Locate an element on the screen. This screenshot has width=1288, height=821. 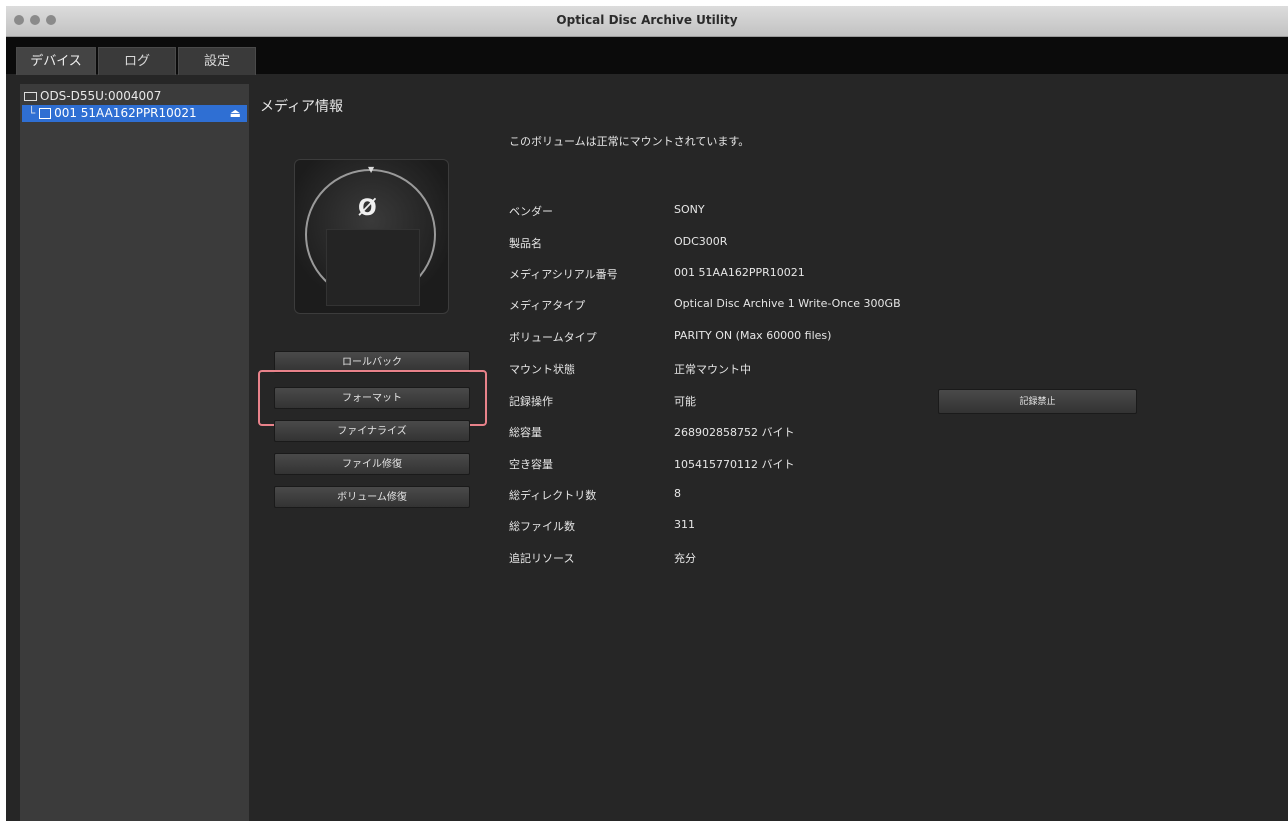
window-title: Optical Disc Archive Utility is located at coordinates (647, 20).